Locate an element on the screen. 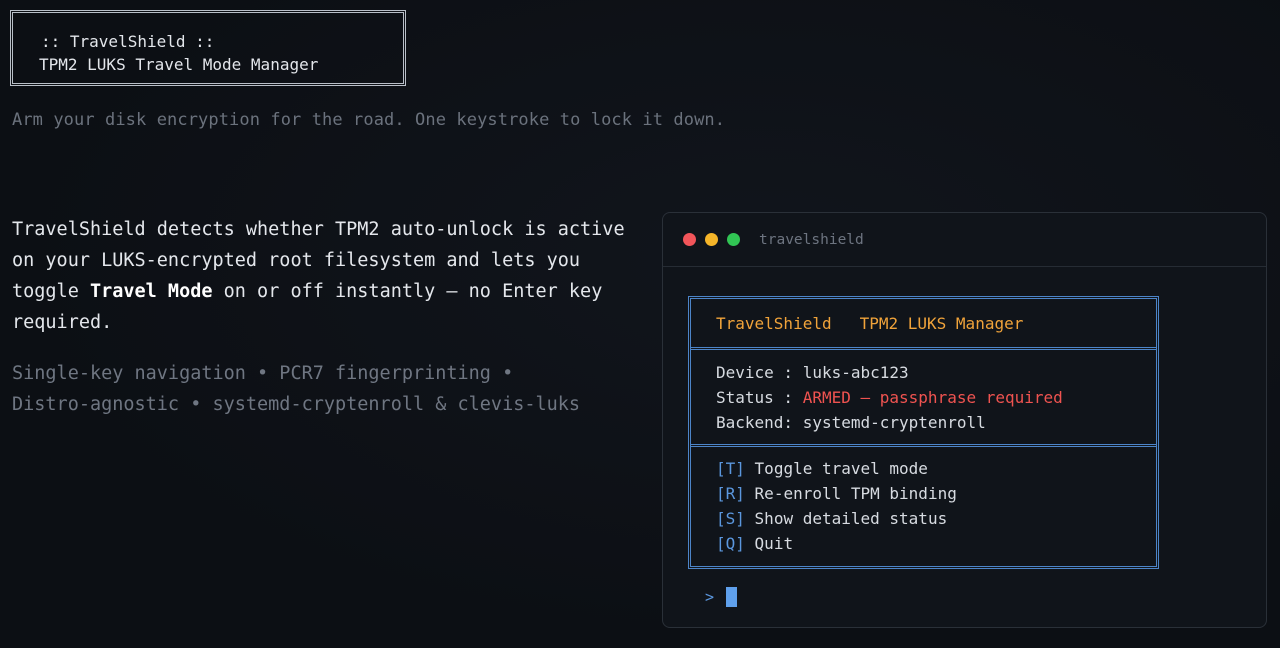 This screenshot has height=648, width=1280. device-value: luks-abc123 is located at coordinates (855, 372).